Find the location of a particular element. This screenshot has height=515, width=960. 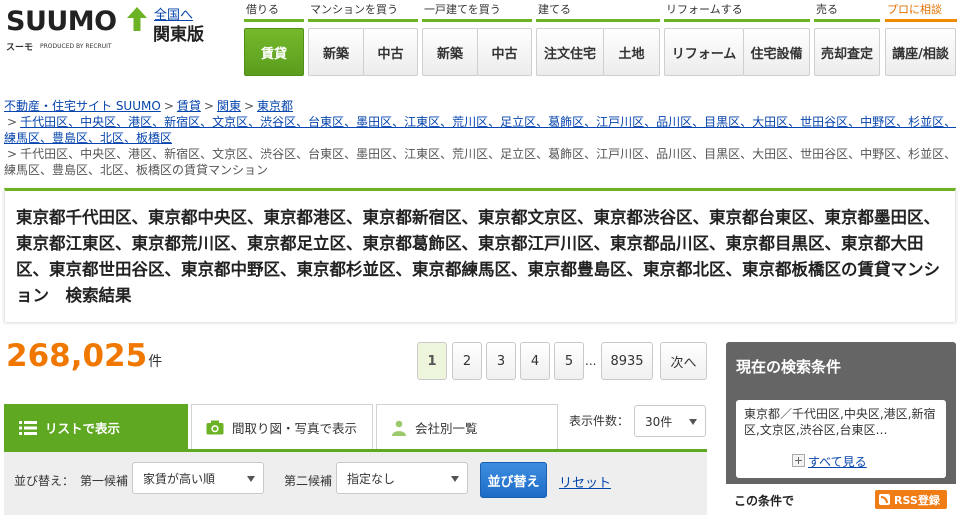

breadcrumb-link-suumo: 不動産・住宅サイト SUUMO is located at coordinates (82, 106).